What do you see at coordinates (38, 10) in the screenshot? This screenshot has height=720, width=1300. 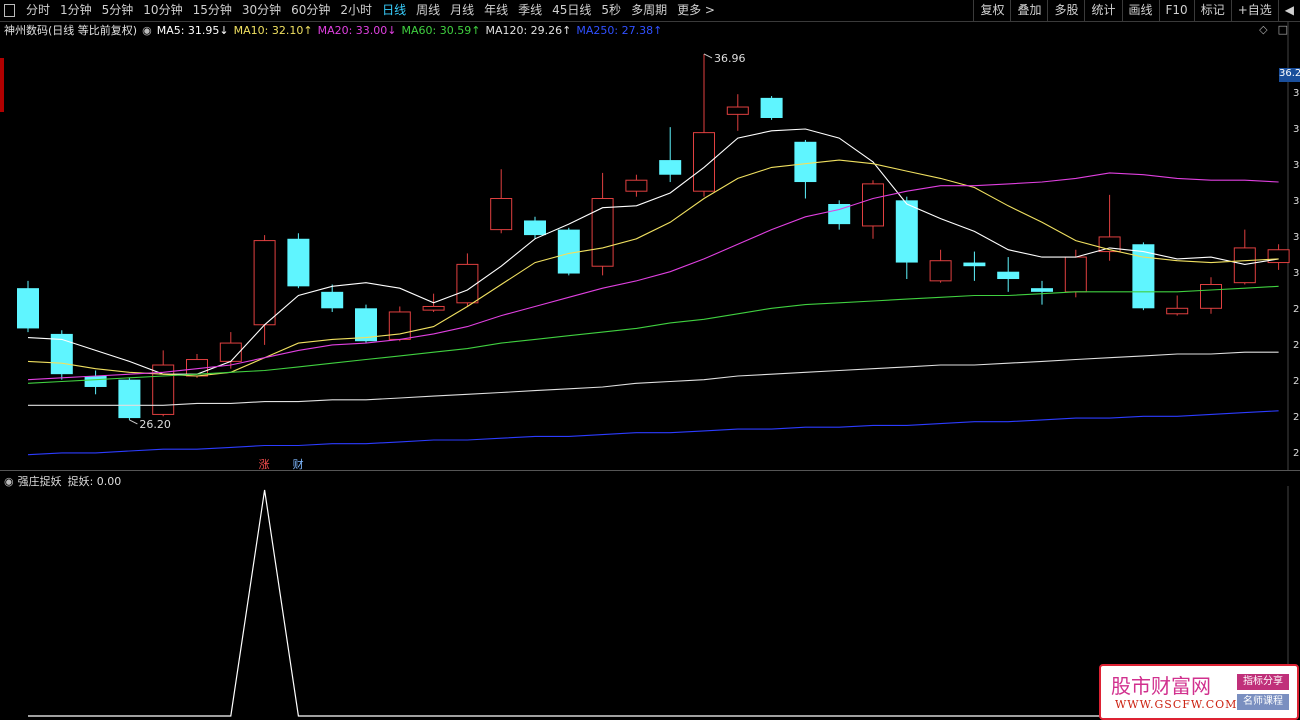 I see `period-tab-0: 分时` at bounding box center [38, 10].